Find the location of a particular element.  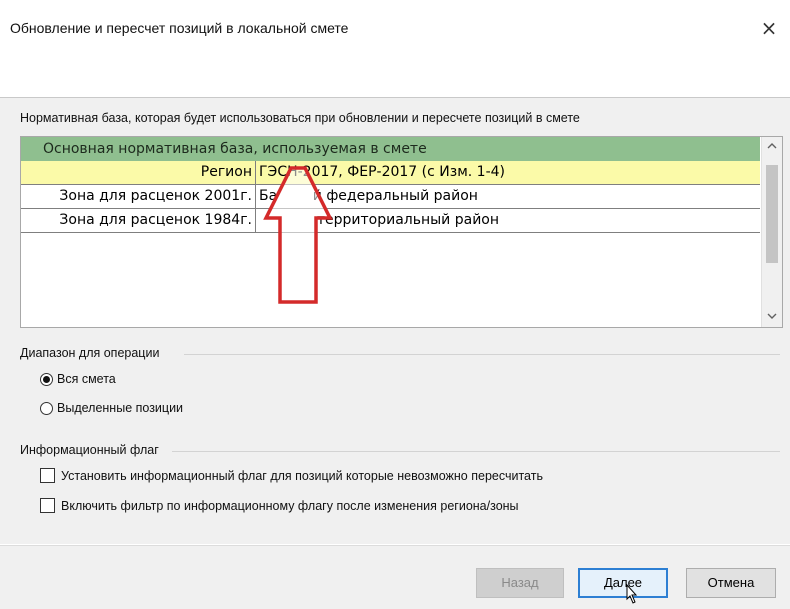

close-icon: × is located at coordinates (769, 28).